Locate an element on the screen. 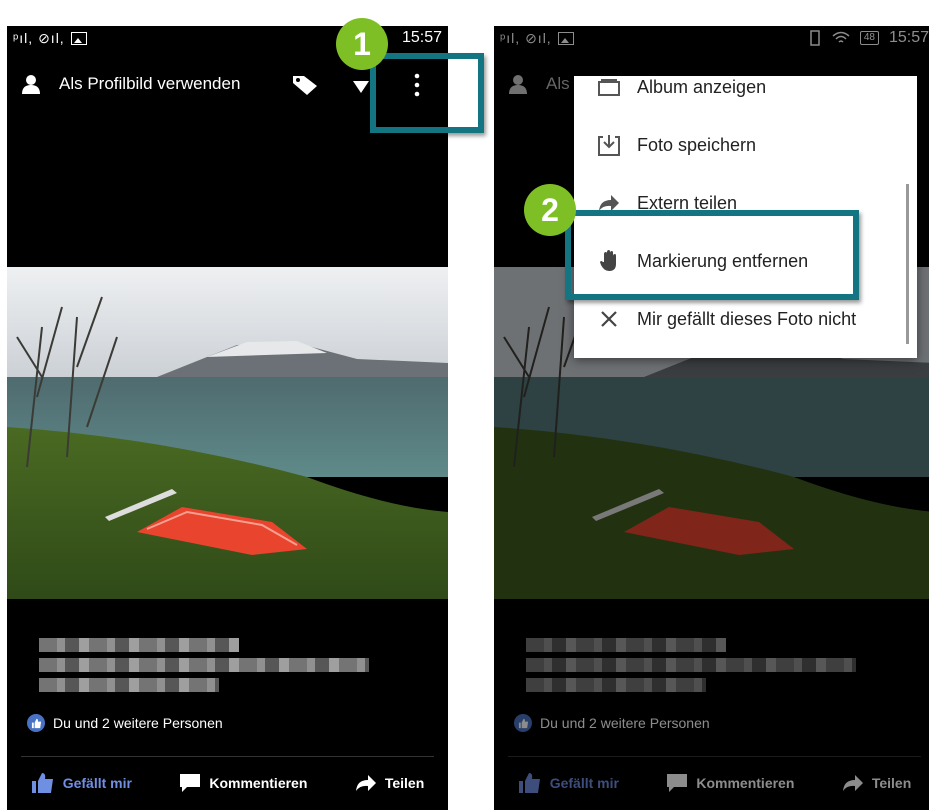  like-label: Gefällt mir is located at coordinates (97, 783).